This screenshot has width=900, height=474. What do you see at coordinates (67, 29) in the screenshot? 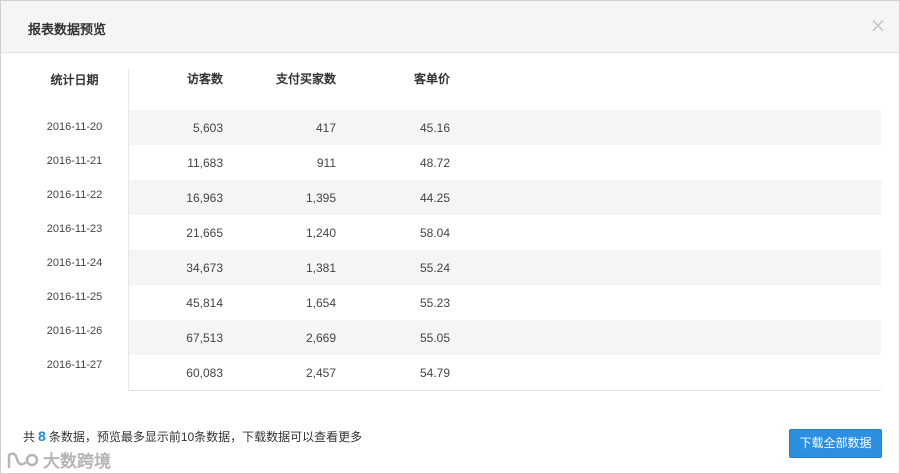
I see `dialog-title: 报表数据预览` at bounding box center [67, 29].